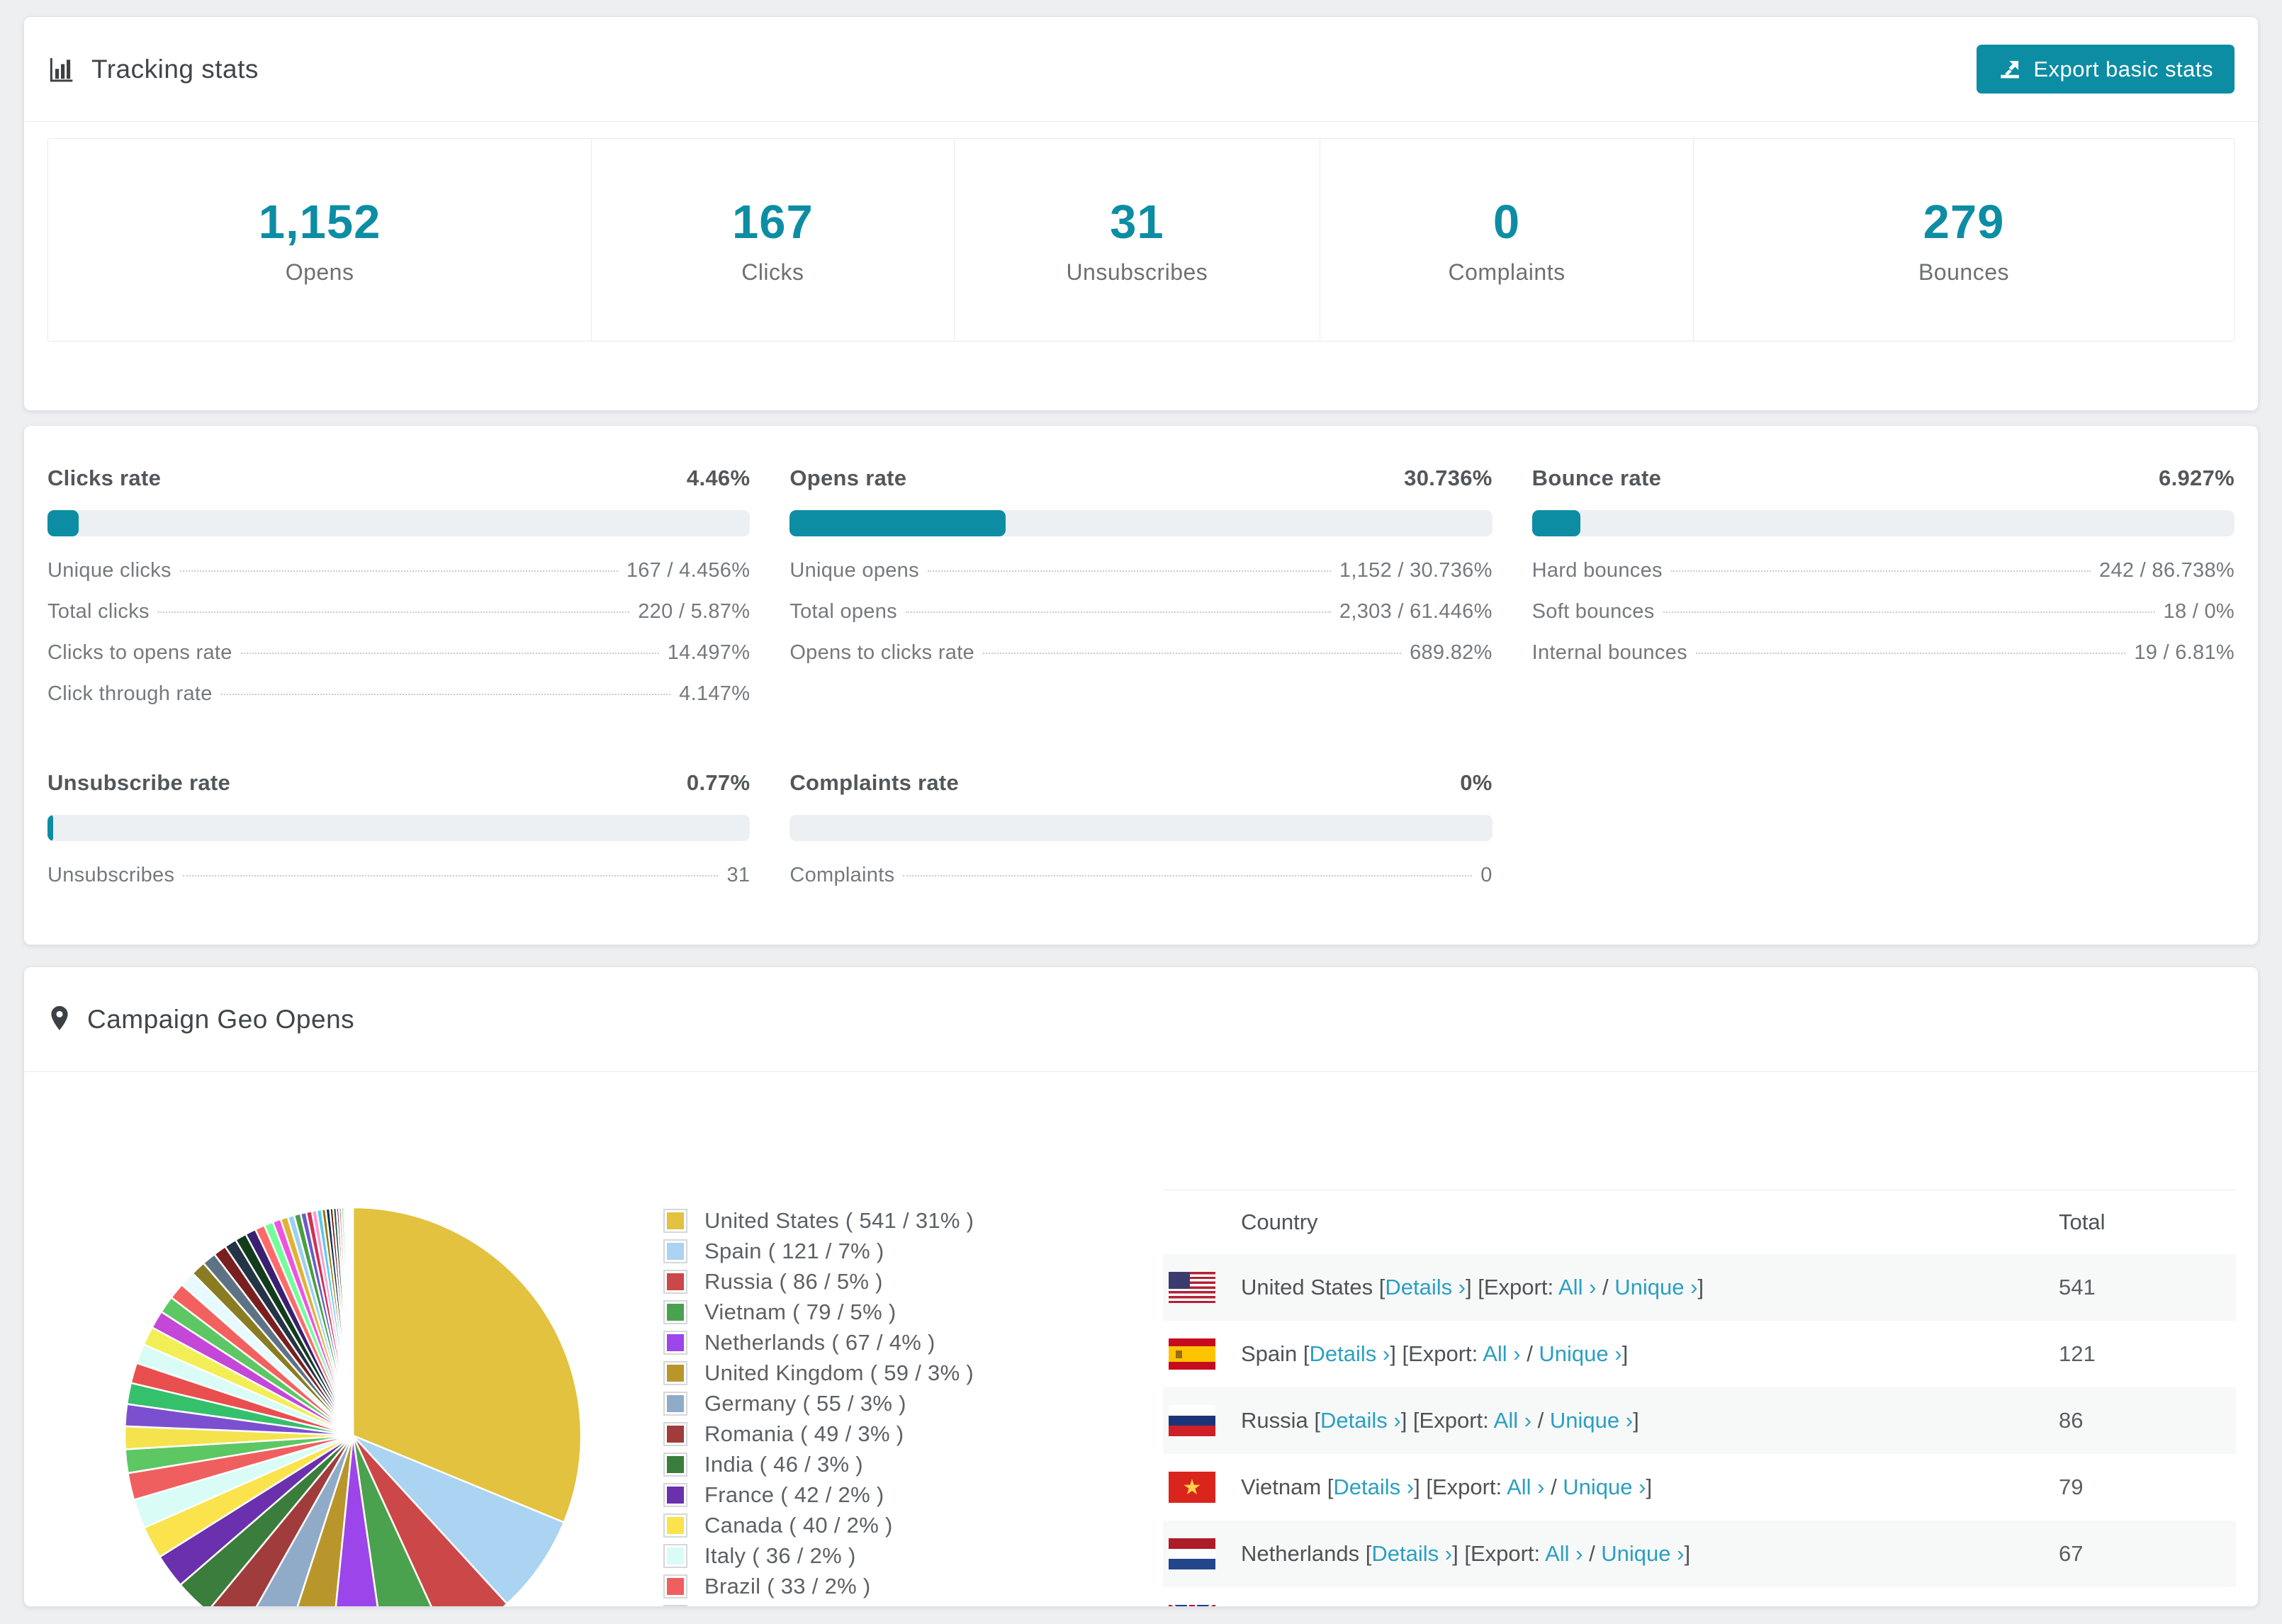  Describe the element at coordinates (794, 1250) in the screenshot. I see `legend-label: Spain ( 121 / 7% )` at that location.